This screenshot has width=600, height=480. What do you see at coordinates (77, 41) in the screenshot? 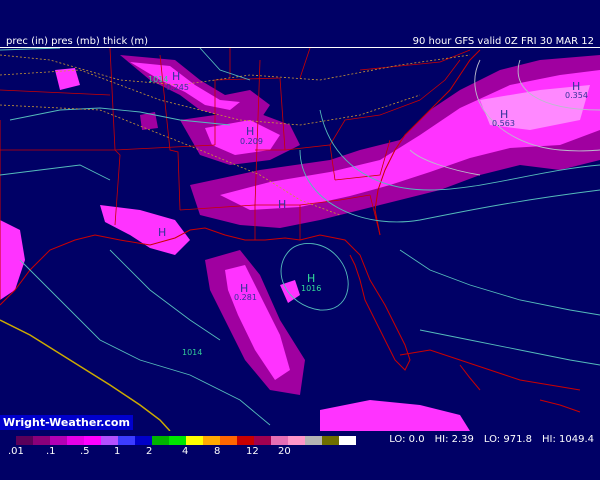
I see `map-field-title: prec (in) pres (mb) thick (m)` at bounding box center [77, 41].